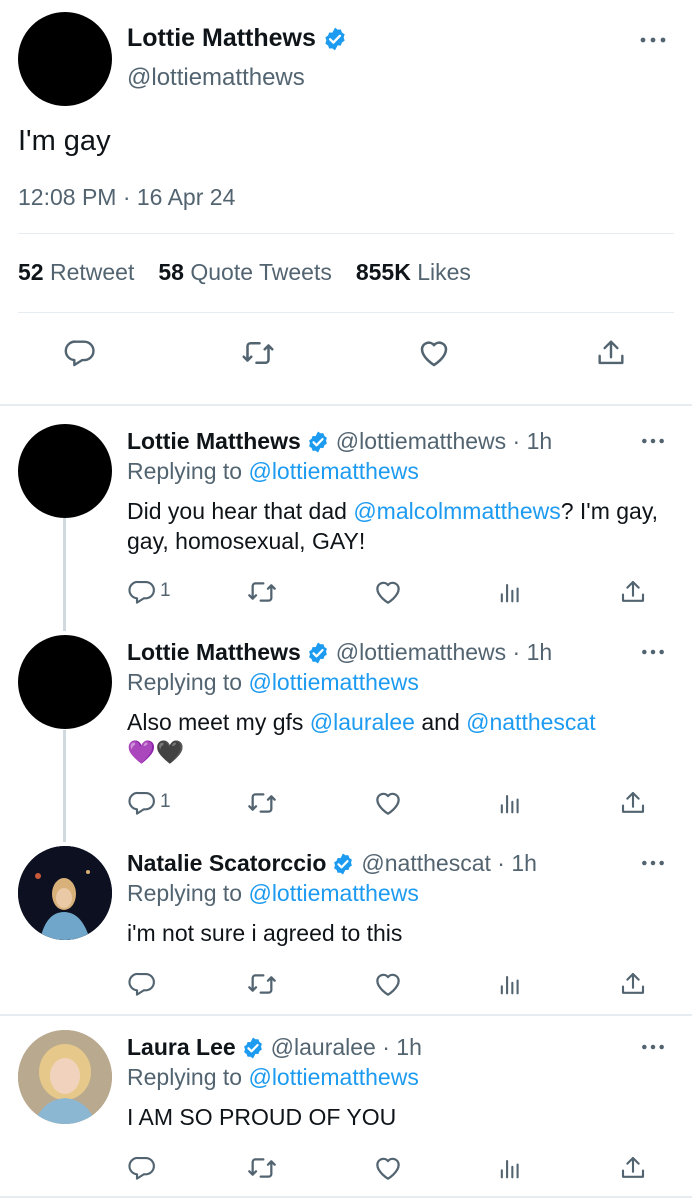 This screenshot has height=1200, width=692. I want to click on mention-link: @malcolmmatthews, so click(456, 511).